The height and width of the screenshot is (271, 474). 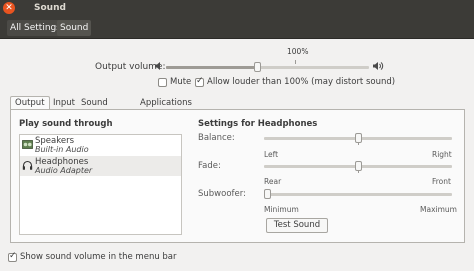 I want to click on play-sound-through-title: Play sound through, so click(x=66, y=124).